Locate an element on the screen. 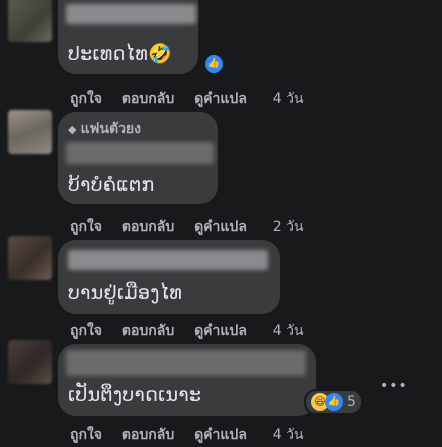 The height and width of the screenshot is (447, 442). timestamp: 2 วัน is located at coordinates (288, 227).